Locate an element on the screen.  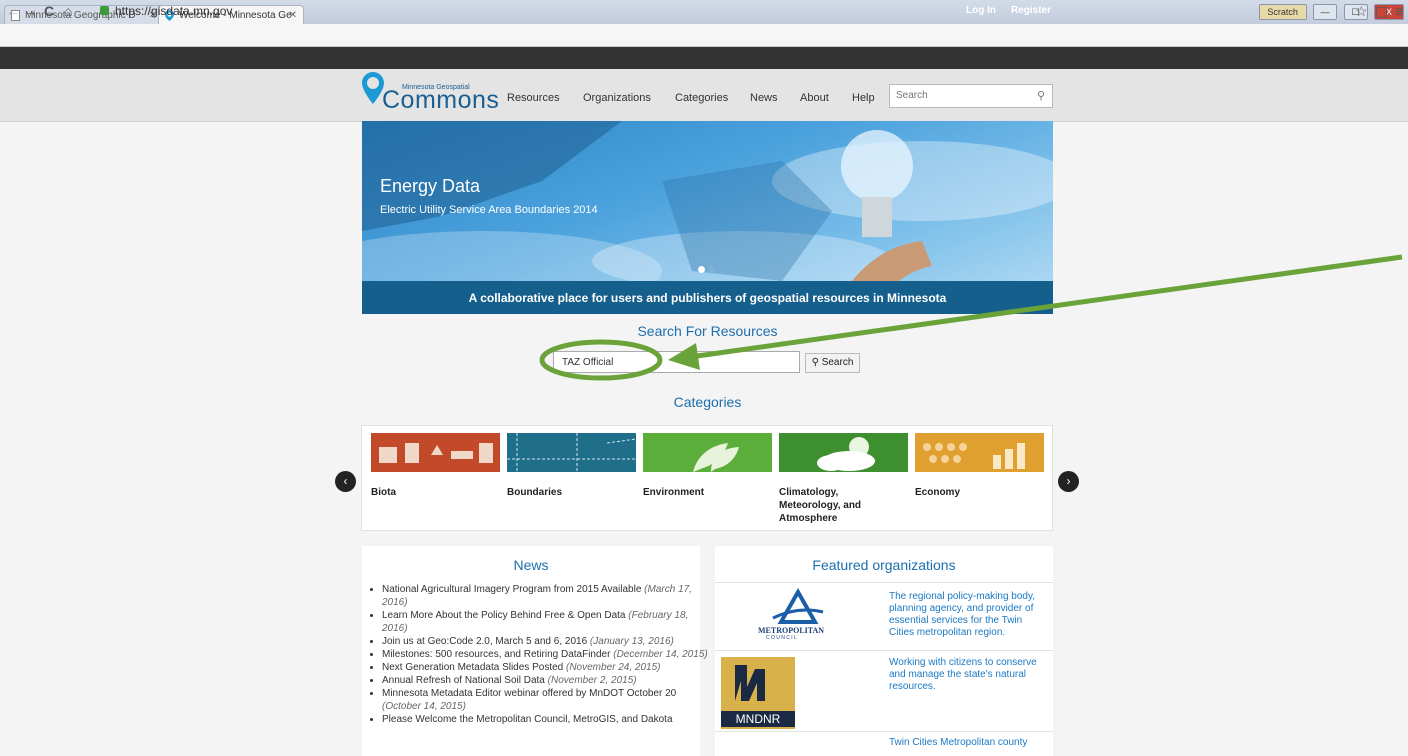
resource-search-button: ⚲ Search is located at coordinates (832, 363).